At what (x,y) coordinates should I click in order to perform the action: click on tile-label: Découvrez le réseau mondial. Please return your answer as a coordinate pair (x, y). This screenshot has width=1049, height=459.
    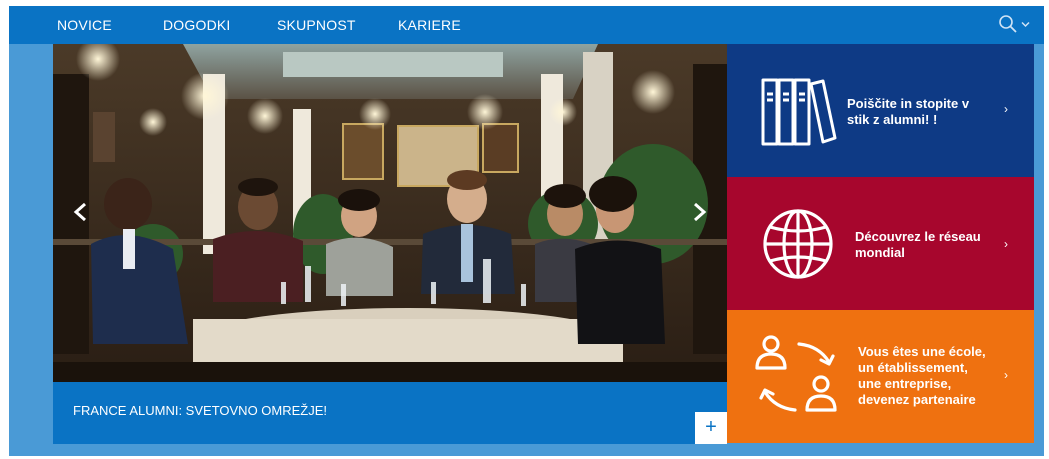
    Looking at the image, I should click on (918, 245).